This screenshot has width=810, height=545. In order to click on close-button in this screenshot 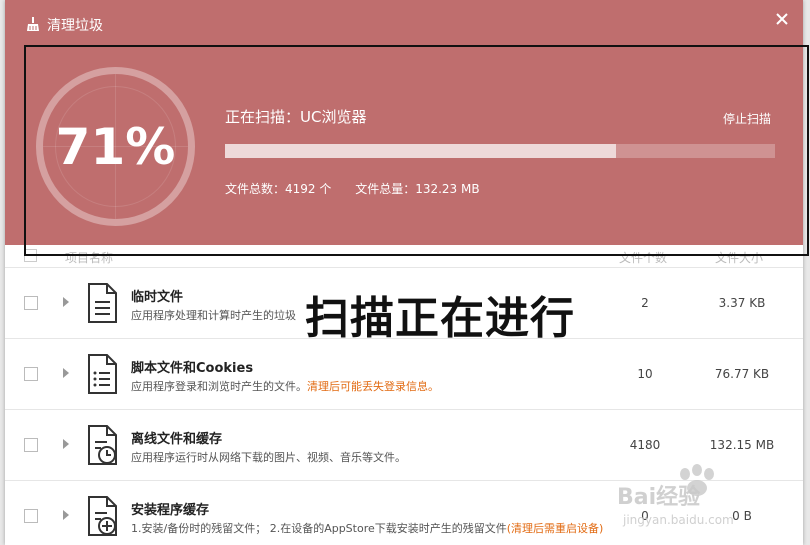, I will do `click(782, 21)`.